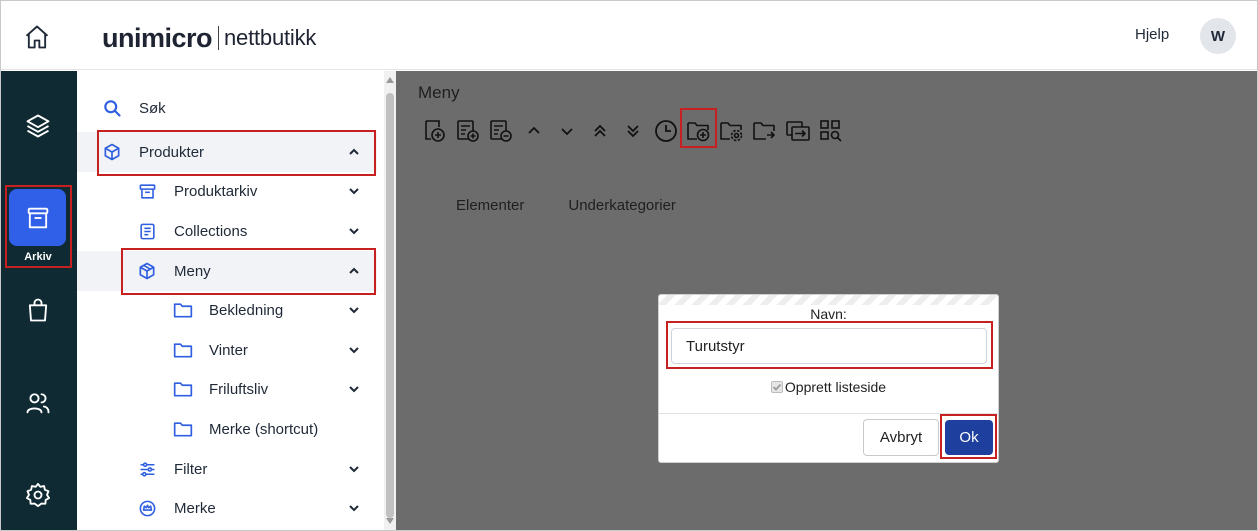  Describe the element at coordinates (227, 508) in the screenshot. I see `nav-item-merke: Merke` at that location.